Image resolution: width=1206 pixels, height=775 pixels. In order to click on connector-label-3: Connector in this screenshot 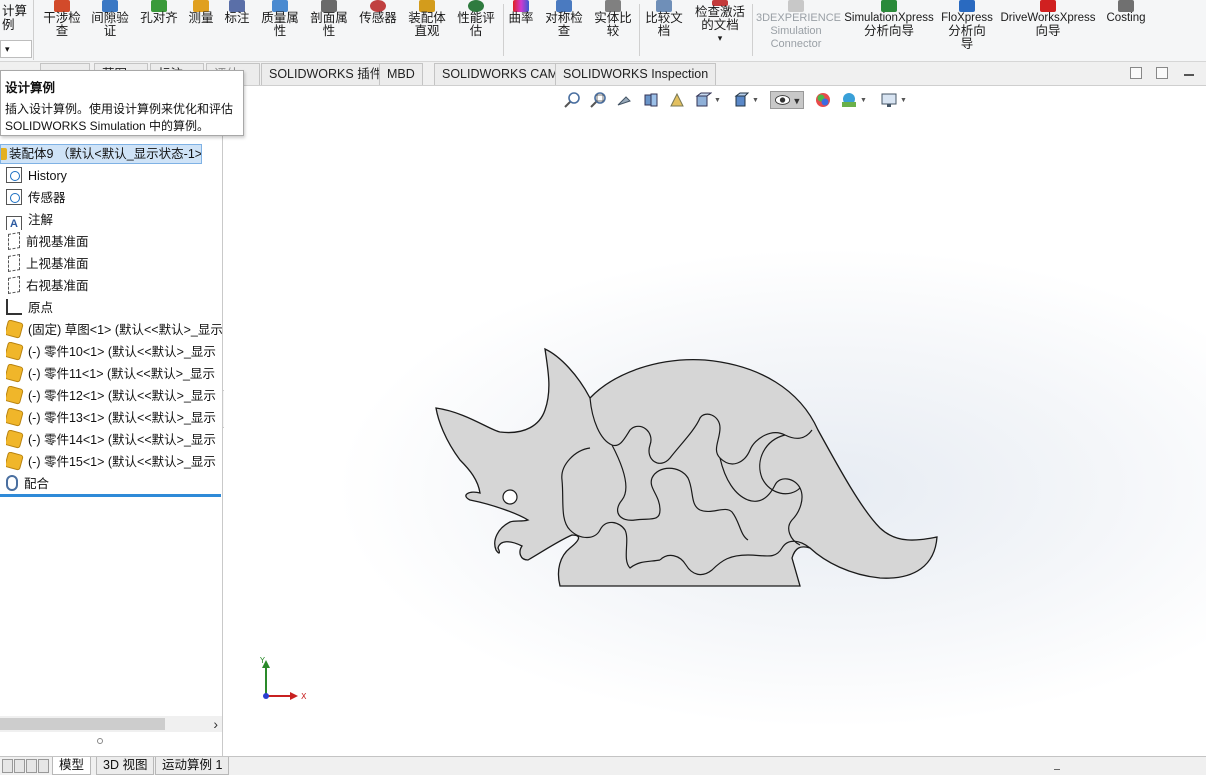, I will do `click(796, 44)`.